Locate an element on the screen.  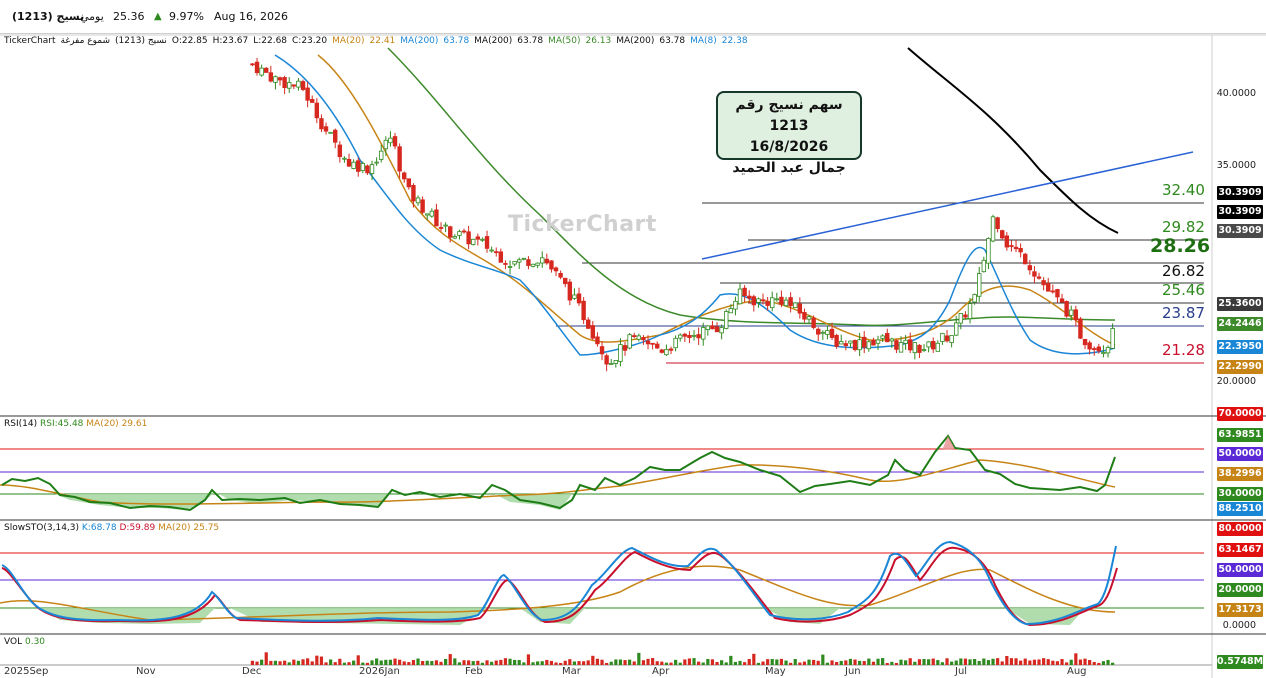
sto-badge: 17.3173 is located at coordinates (1240, 610).